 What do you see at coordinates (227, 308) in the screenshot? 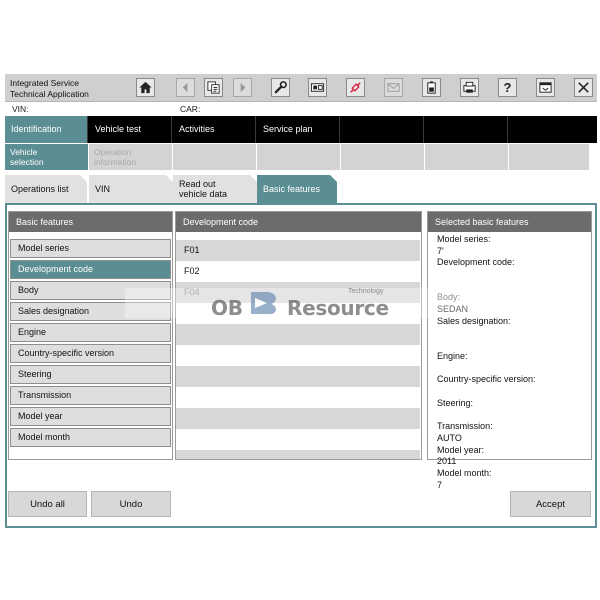
I see `watermark-text-ob: OB` at bounding box center [227, 308].